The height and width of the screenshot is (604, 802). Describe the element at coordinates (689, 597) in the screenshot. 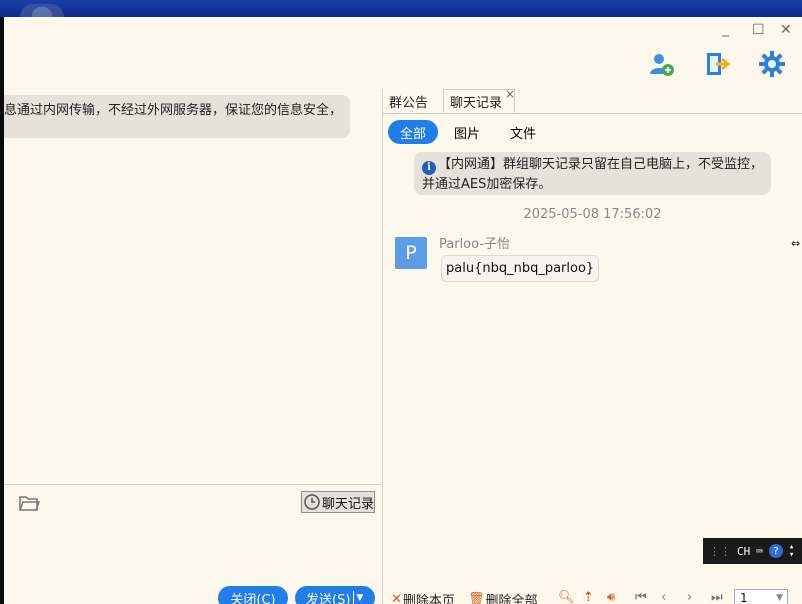

I see `next-page-icon: ›` at that location.